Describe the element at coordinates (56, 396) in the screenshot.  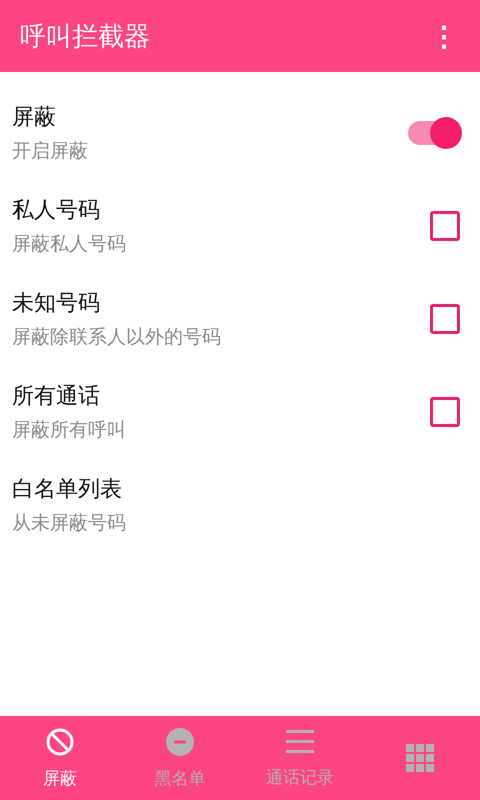
I see `setting-title: 所有通话` at that location.